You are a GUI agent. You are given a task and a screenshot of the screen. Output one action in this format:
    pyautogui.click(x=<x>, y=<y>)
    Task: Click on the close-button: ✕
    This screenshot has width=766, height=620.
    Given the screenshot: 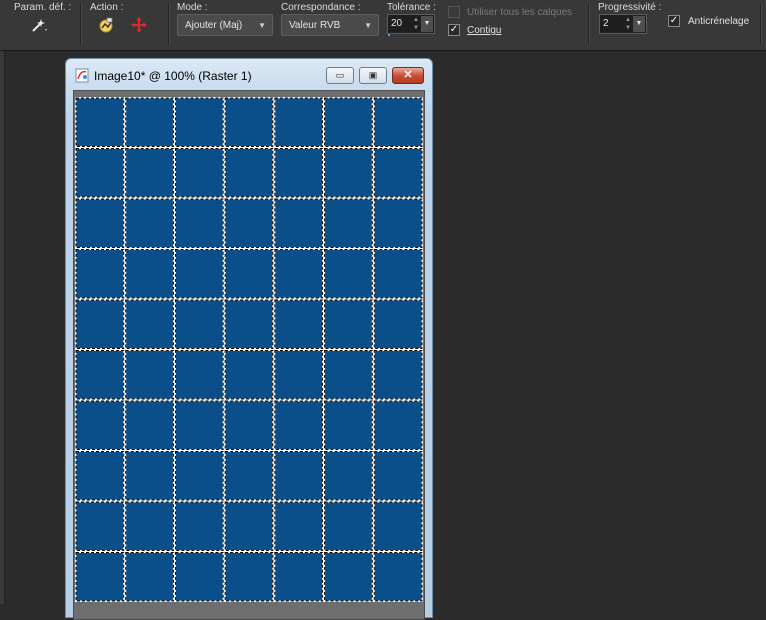 What is the action you would take?
    pyautogui.click(x=408, y=75)
    